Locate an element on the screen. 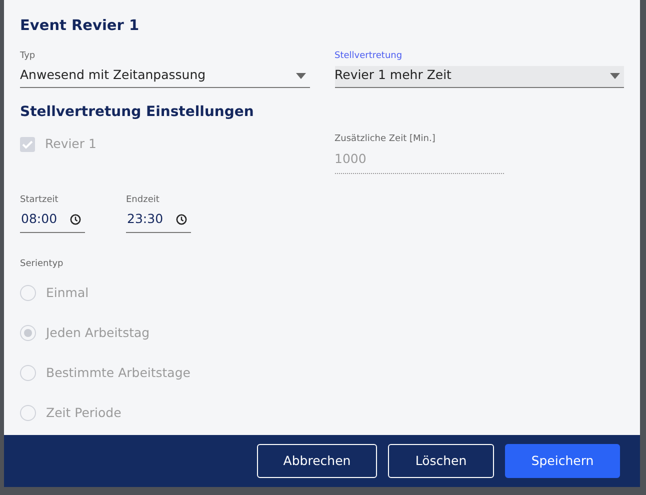 The image size is (646, 495). radio-label: Bestimmte Arbeitstage is located at coordinates (118, 373).